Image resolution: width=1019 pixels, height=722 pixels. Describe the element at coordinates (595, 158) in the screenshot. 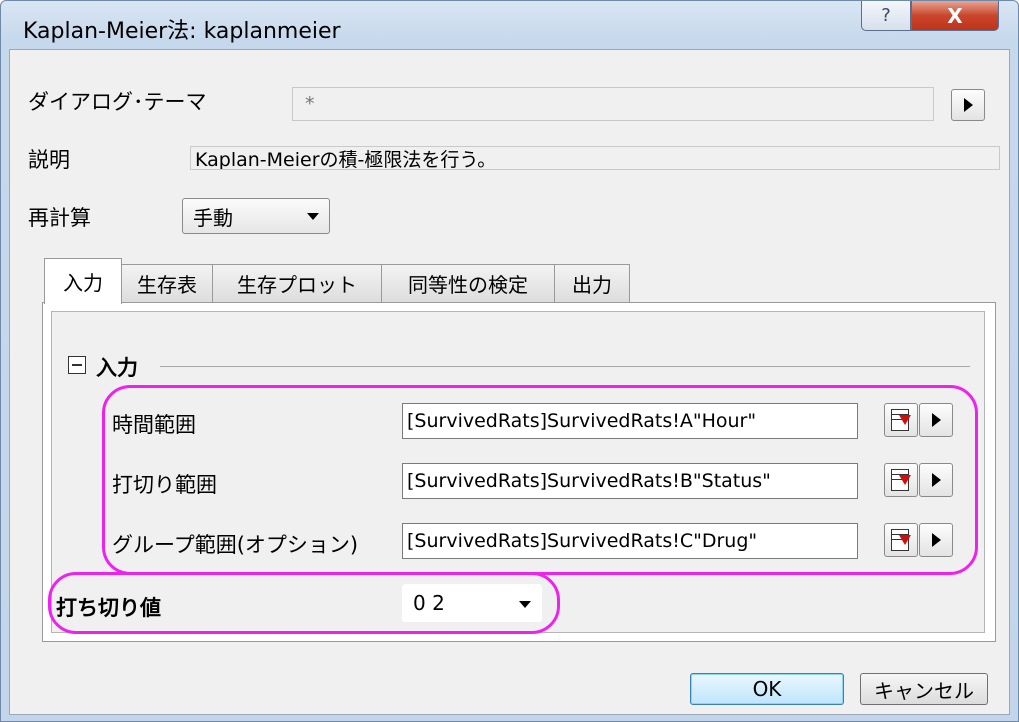

I see `description-field: Kaplan-Meierの積-極限法を行う。` at that location.